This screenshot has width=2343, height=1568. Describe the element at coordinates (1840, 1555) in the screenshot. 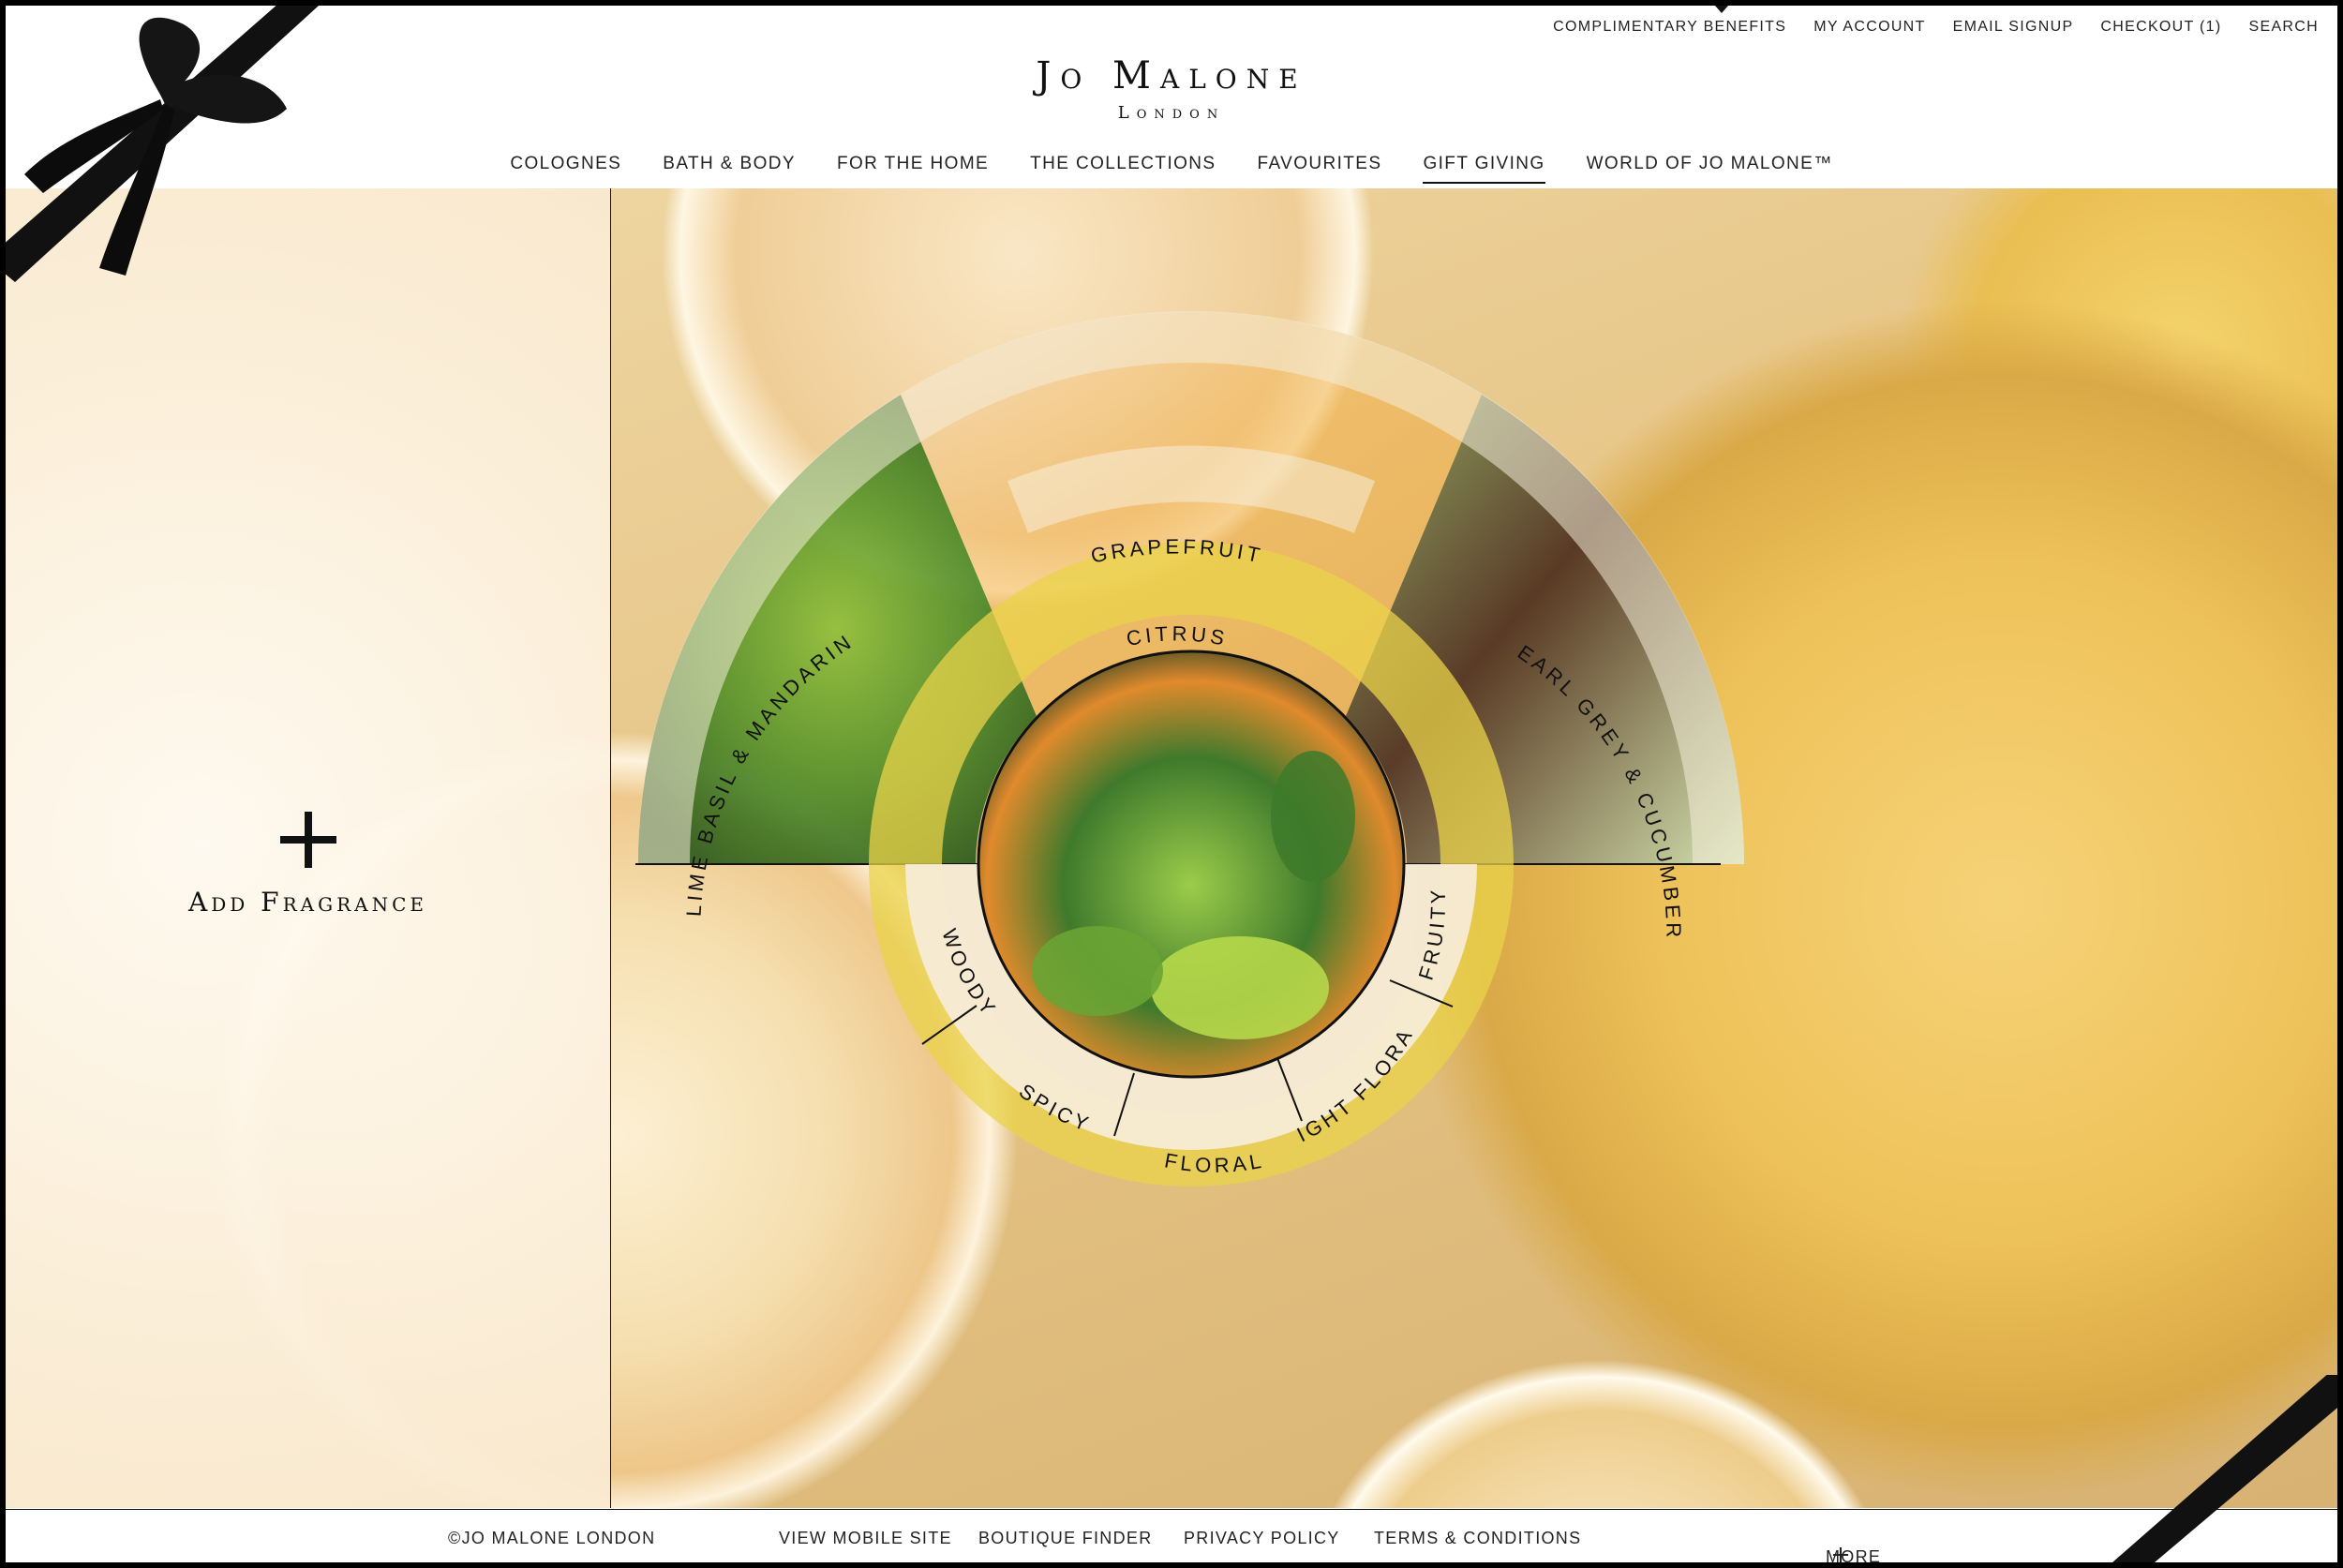

I see `plus-icon` at that location.